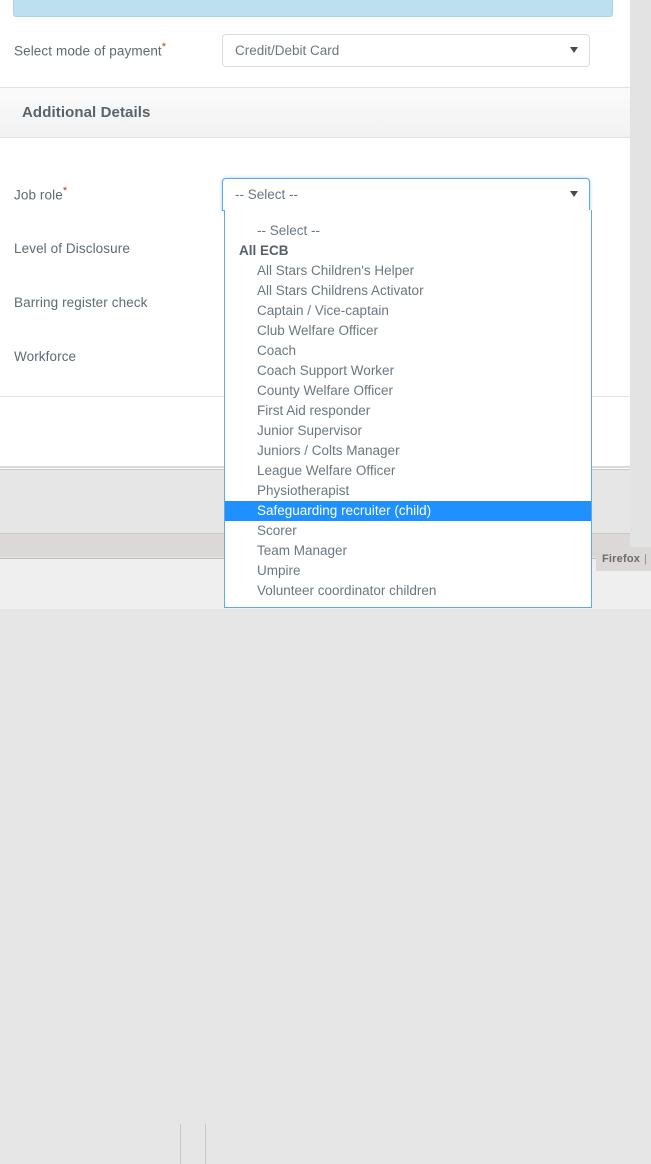 This screenshot has height=1164, width=651. What do you see at coordinates (408, 311) in the screenshot?
I see `dropdown-option: Captain / Vice-captain` at bounding box center [408, 311].